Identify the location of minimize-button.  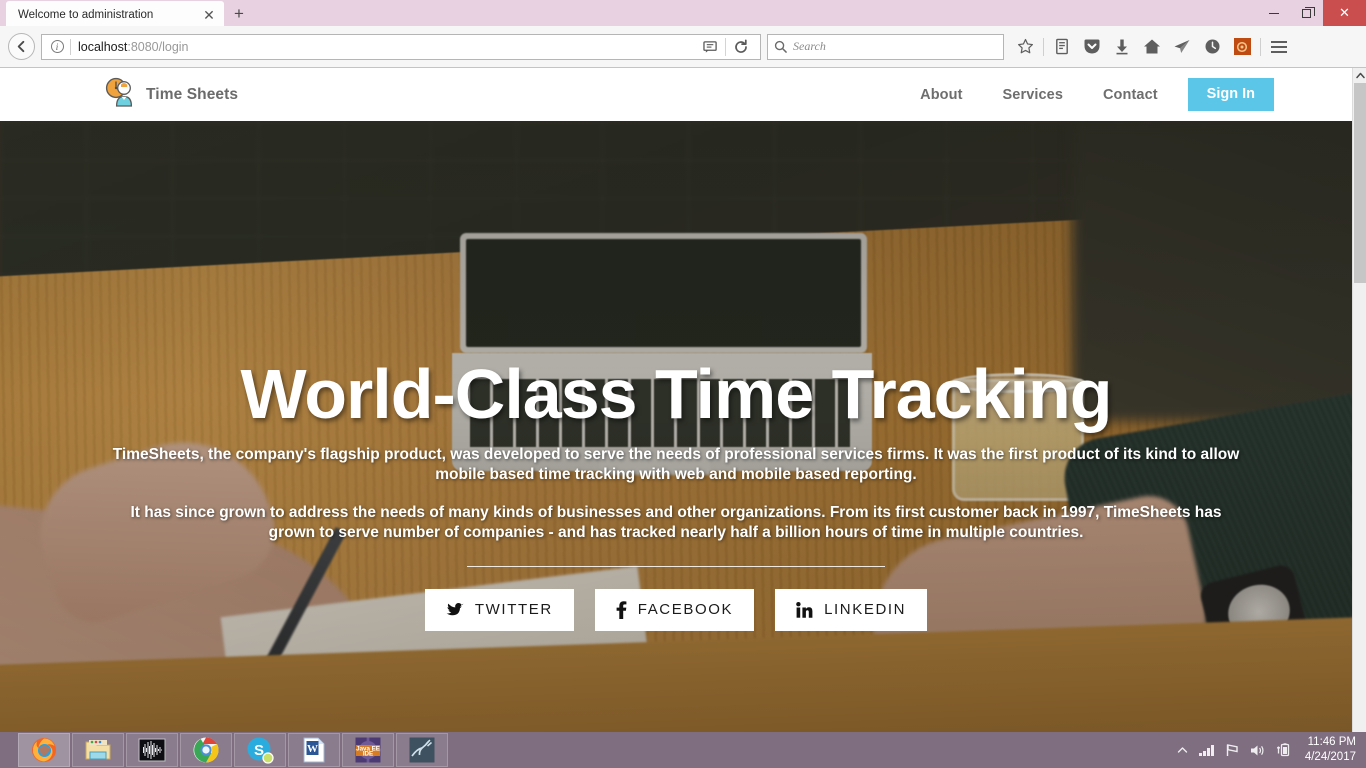
(1273, 13).